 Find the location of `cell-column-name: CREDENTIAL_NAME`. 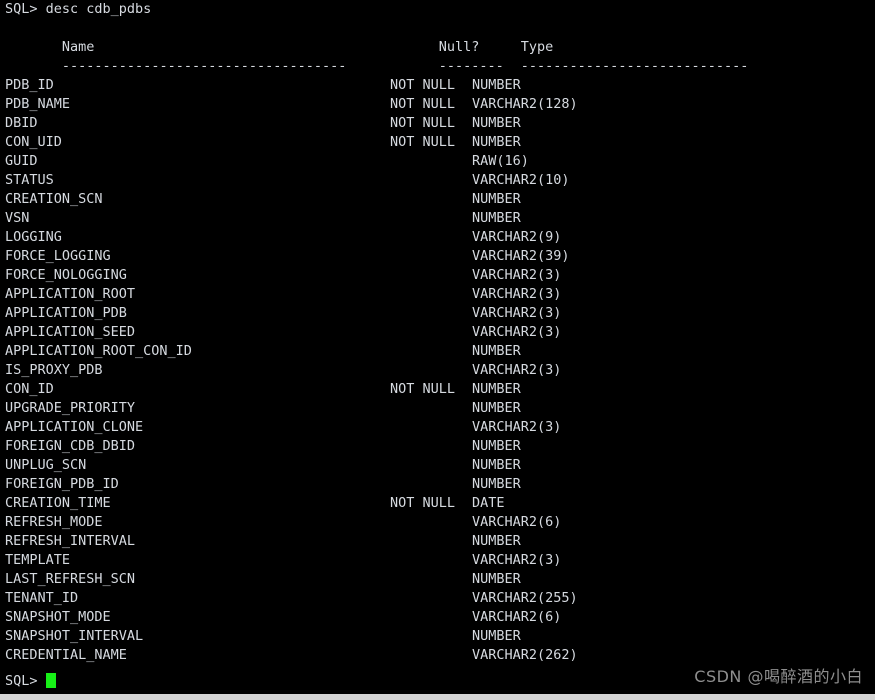

cell-column-name: CREDENTIAL_NAME is located at coordinates (66, 655).